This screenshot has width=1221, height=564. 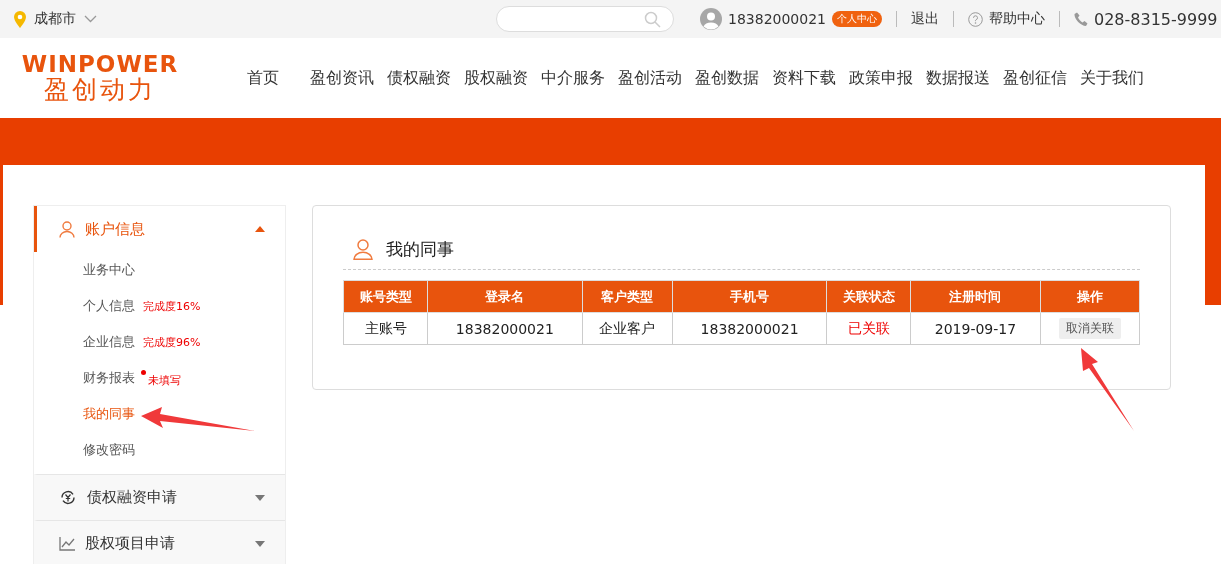 What do you see at coordinates (90, 19) in the screenshot?
I see `chevron-down-icon` at bounding box center [90, 19].